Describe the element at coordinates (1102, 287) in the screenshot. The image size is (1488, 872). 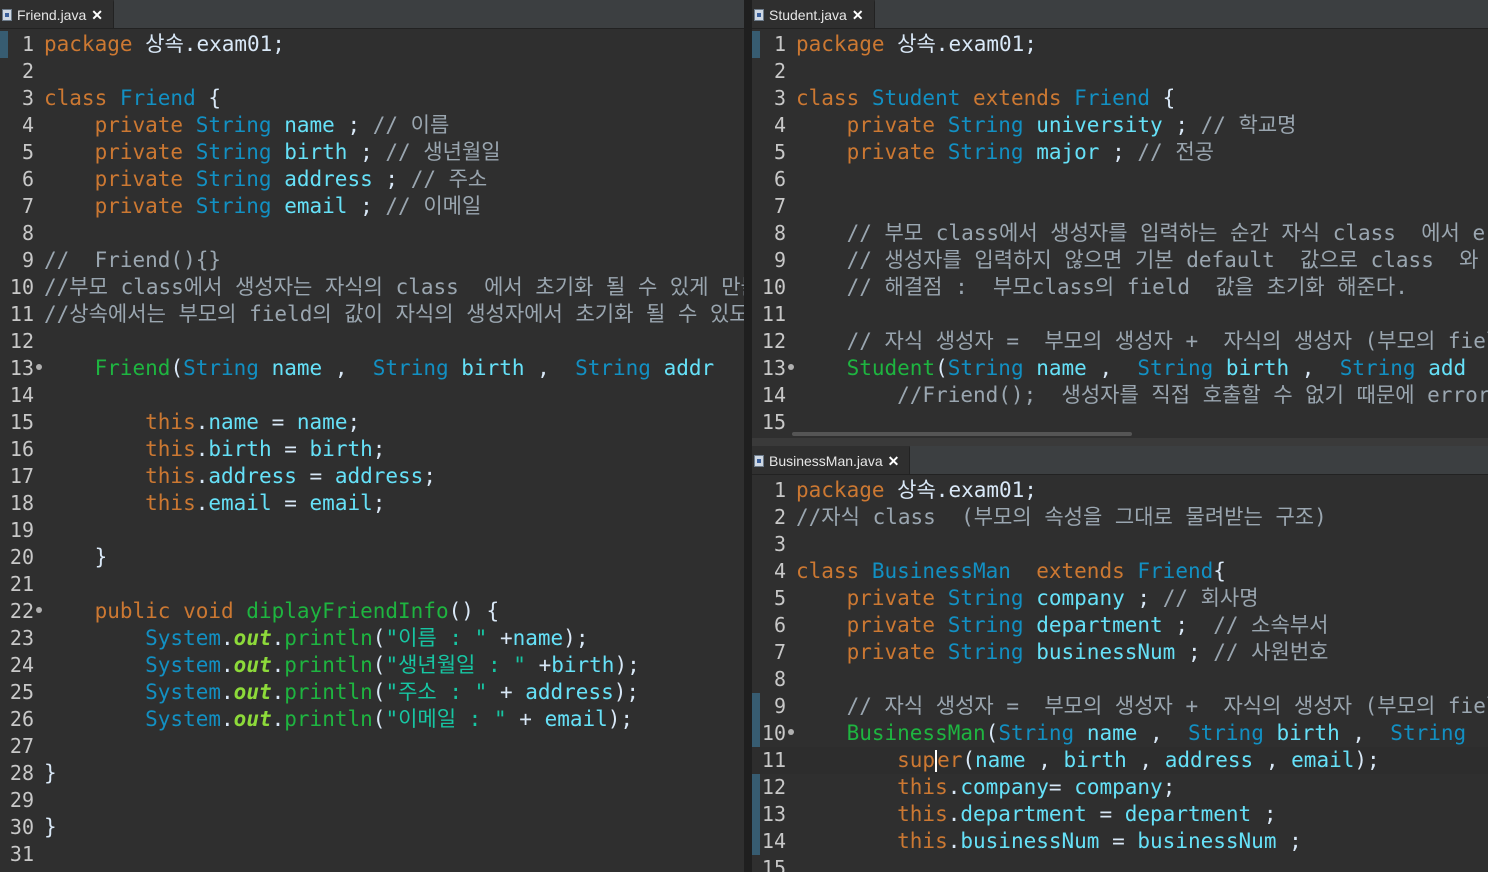
I see `code-token: // 해결점 : 부모class의 field 값을 초기화 해준다.` at that location.